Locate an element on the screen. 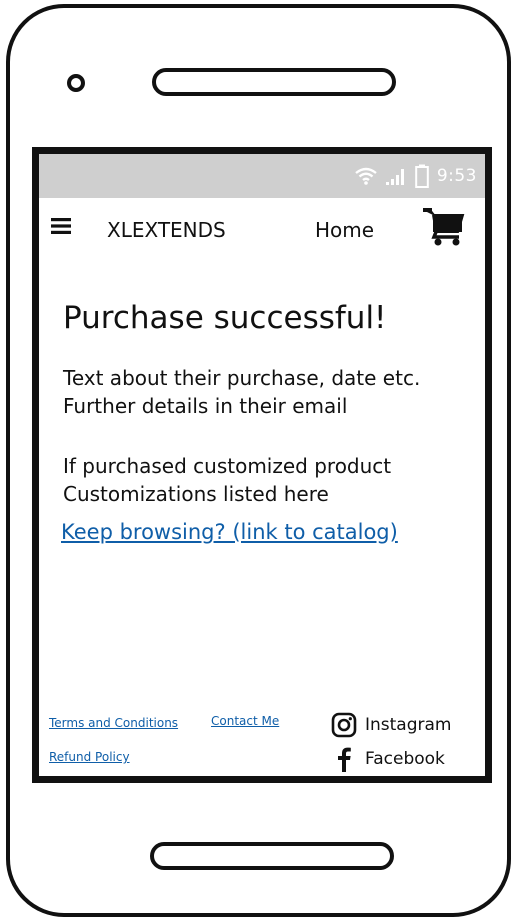 The height and width of the screenshot is (923, 519). home-hardware-button is located at coordinates (272, 856).